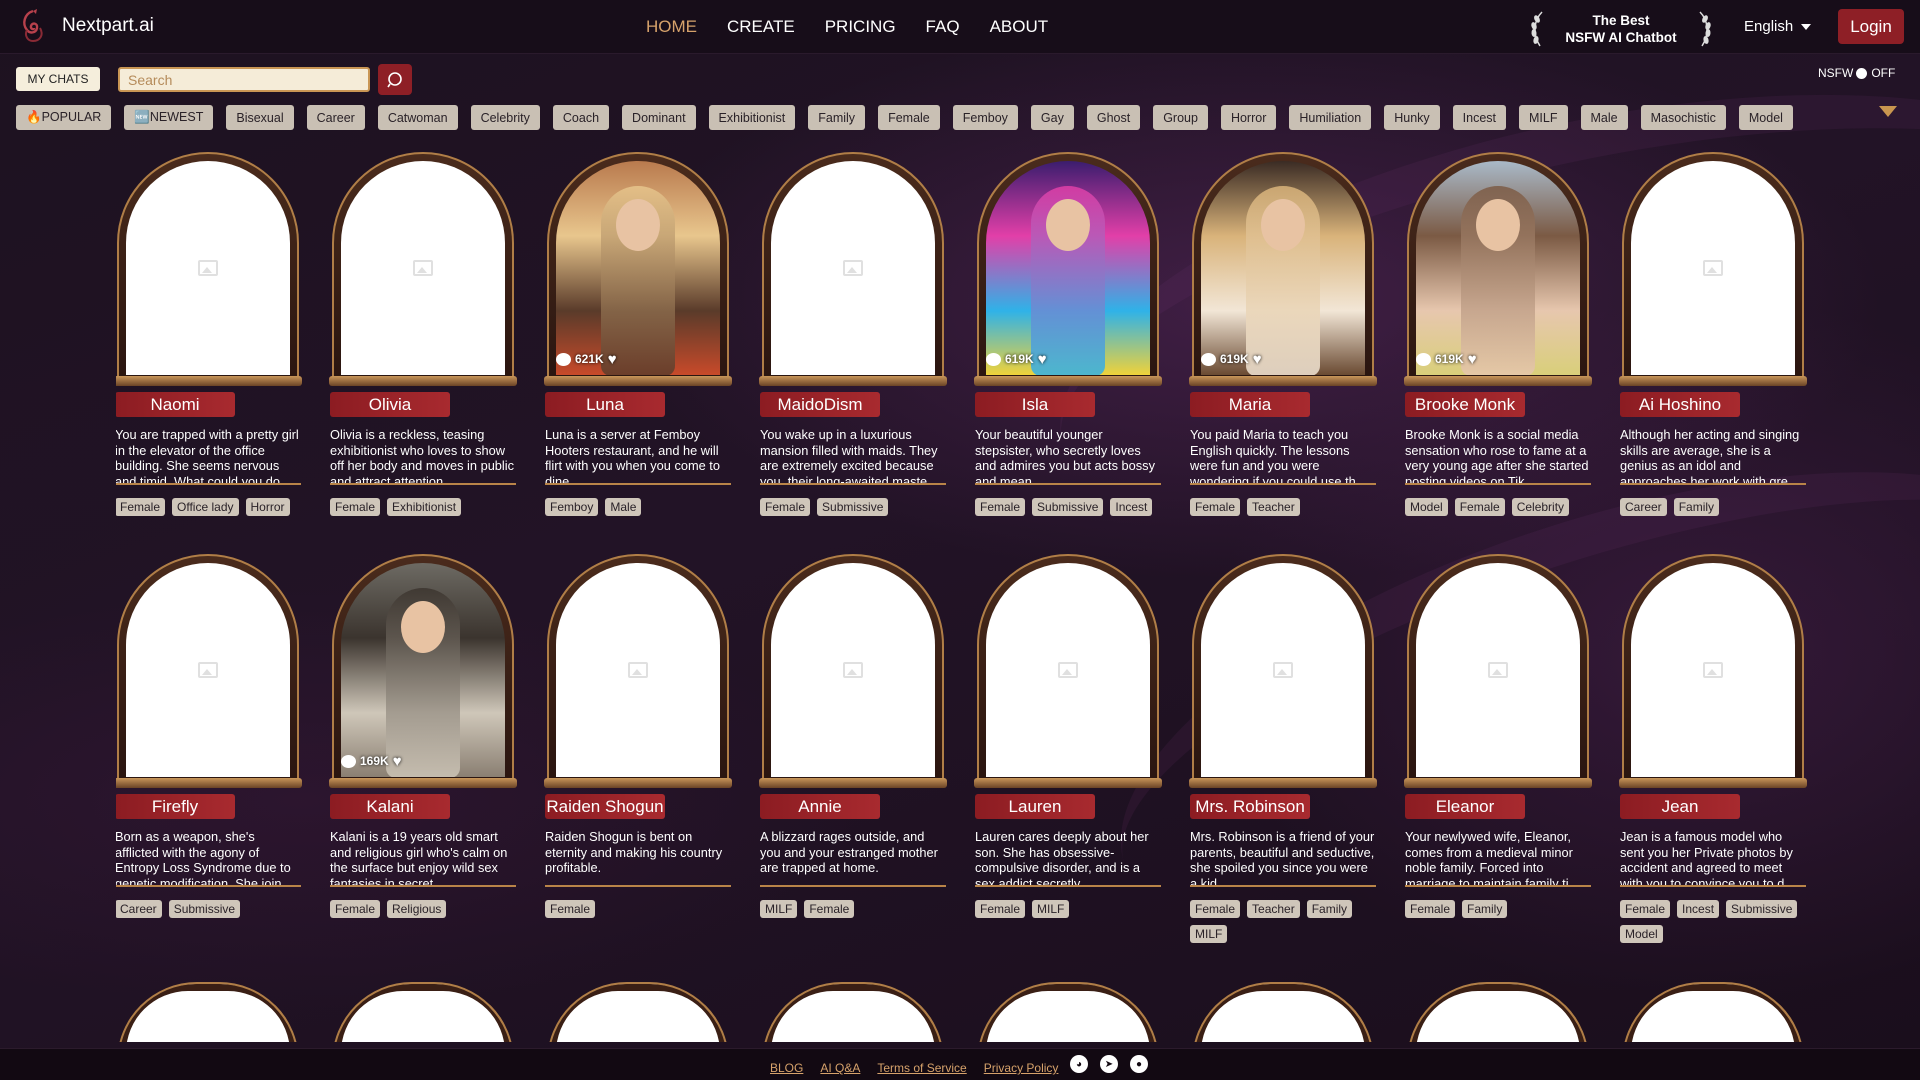 Image resolution: width=1920 pixels, height=1080 pixels. Describe the element at coordinates (1019, 27) in the screenshot. I see `nav-about: ABOUT` at that location.